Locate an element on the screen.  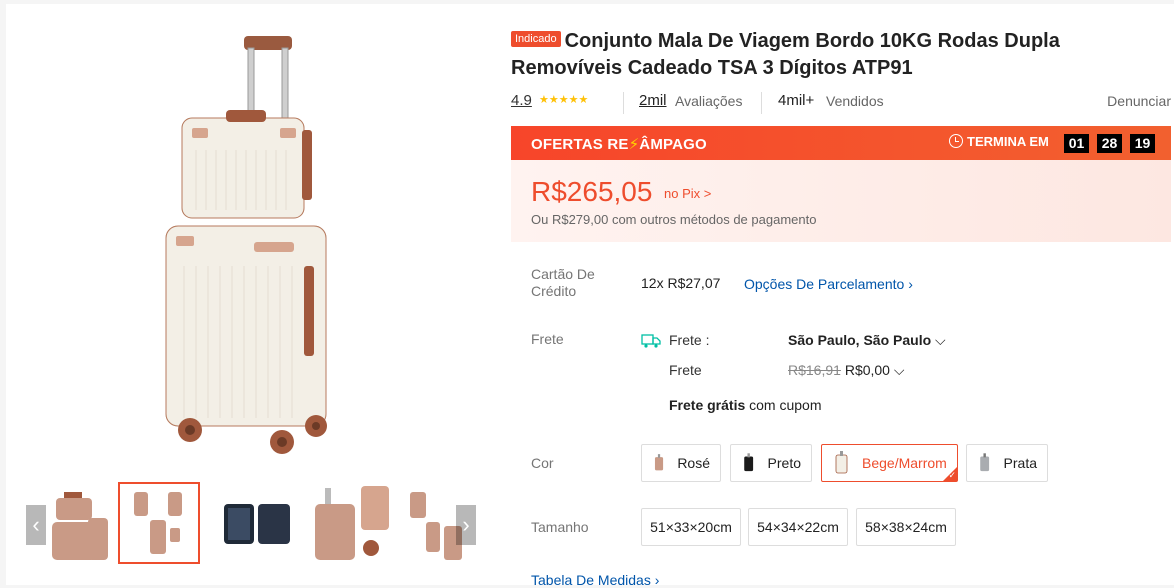
flash-sale-banner: OFERTAS RE⚡ÂMPAGO TERMINA EM 01 28 19 is located at coordinates (841, 143).